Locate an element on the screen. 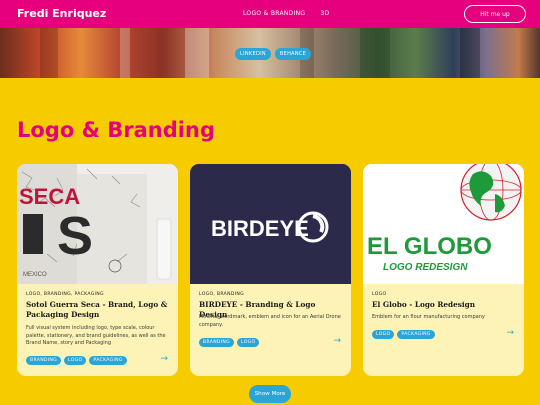 The width and height of the screenshot is (540, 405). elglobo-logo: EL GLOBO LOGO REDESIGN is located at coordinates (443, 224).